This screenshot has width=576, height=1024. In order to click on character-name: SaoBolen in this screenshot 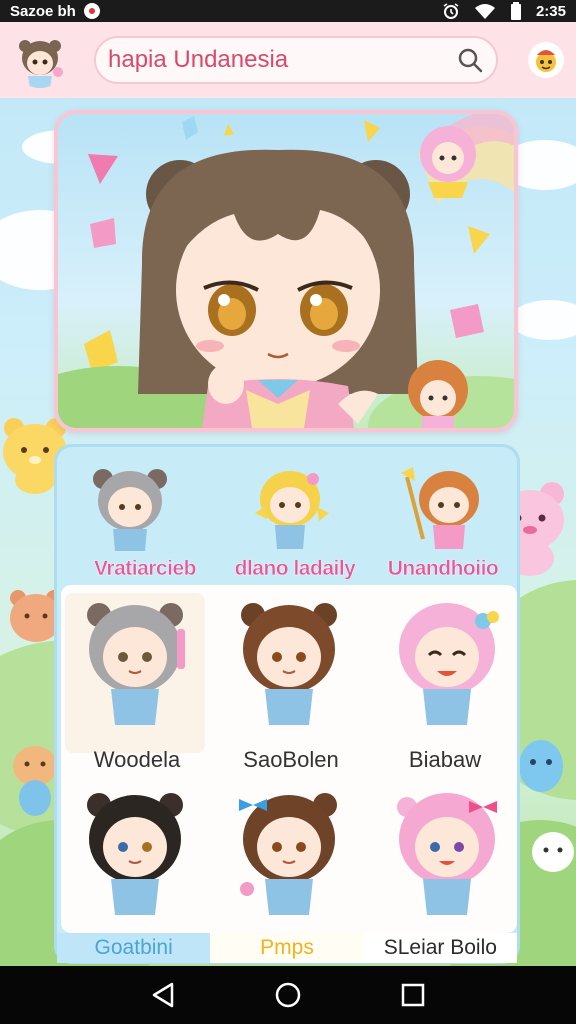, I will do `click(291, 759)`.